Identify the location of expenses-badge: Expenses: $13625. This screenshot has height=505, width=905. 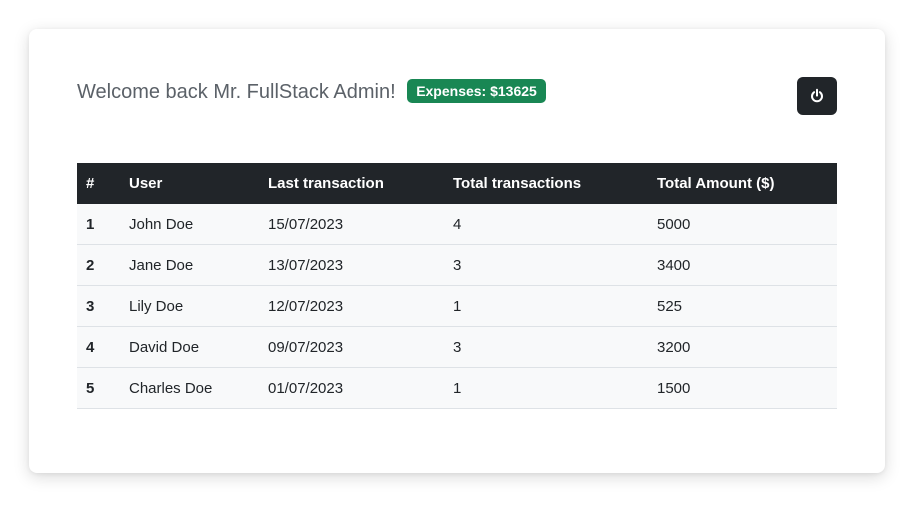
(476, 91).